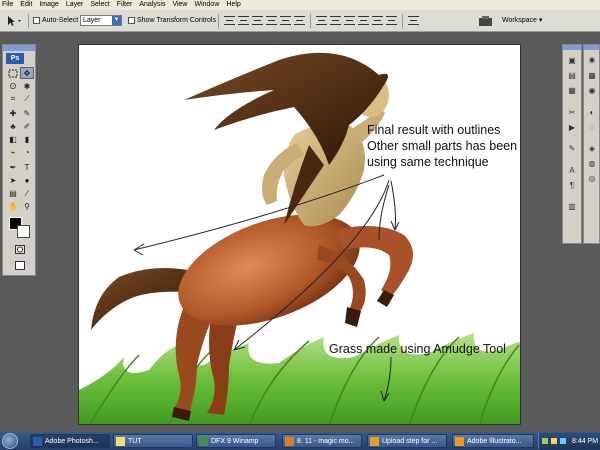 Image resolution: width=600 pixels, height=450 pixels. What do you see at coordinates (335, 20) in the screenshot?
I see `distribute-vertical-icon` at bounding box center [335, 20].